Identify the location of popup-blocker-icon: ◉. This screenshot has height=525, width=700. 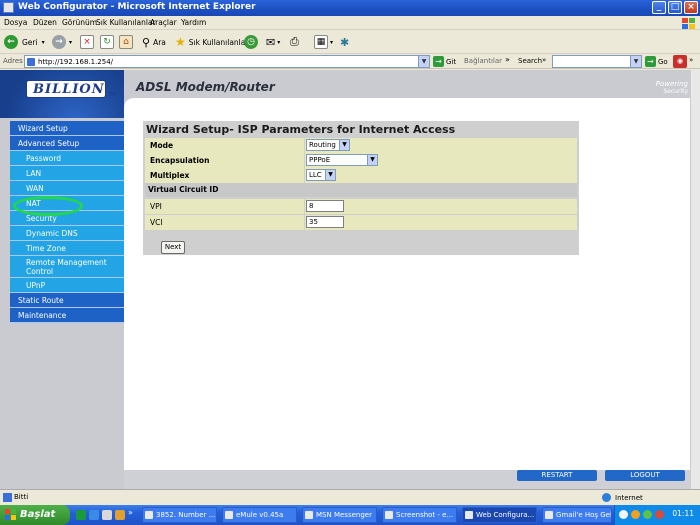
(680, 61).